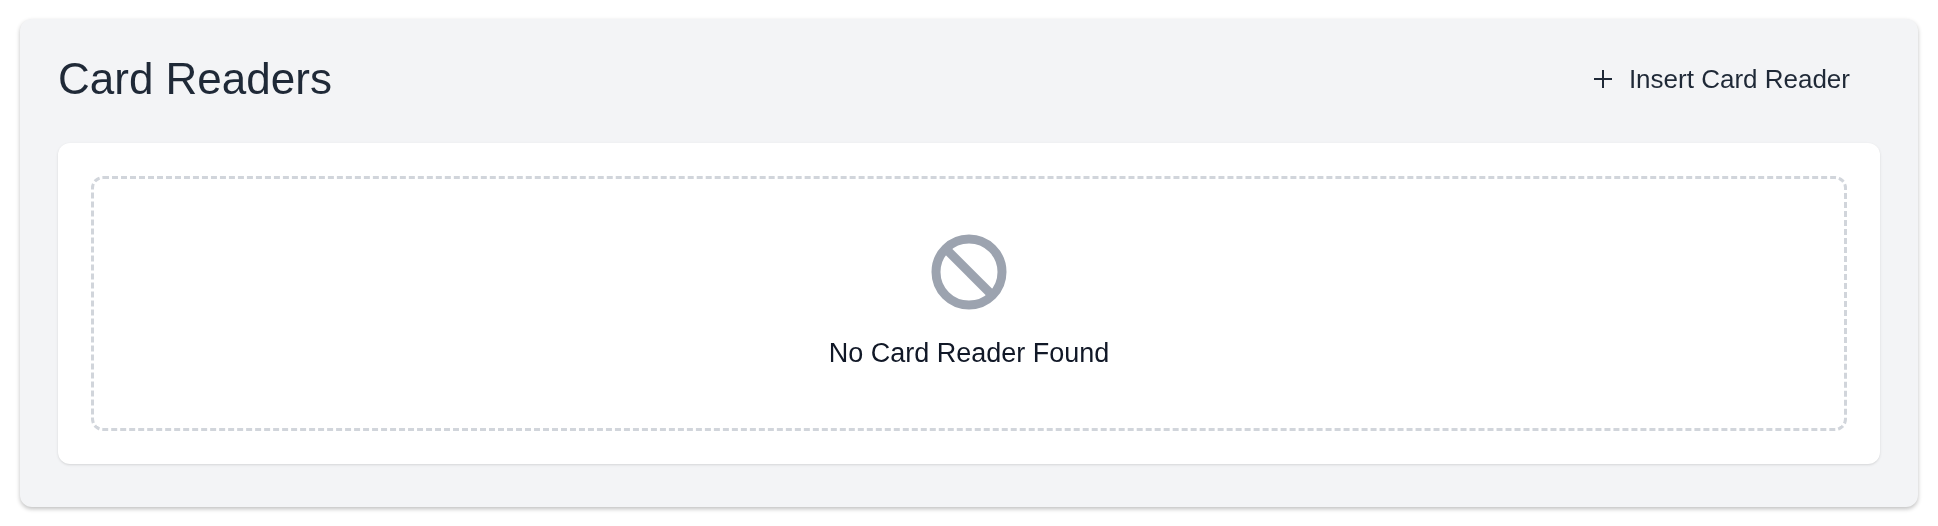  Describe the element at coordinates (1602, 79) in the screenshot. I see `plus-icon` at that location.